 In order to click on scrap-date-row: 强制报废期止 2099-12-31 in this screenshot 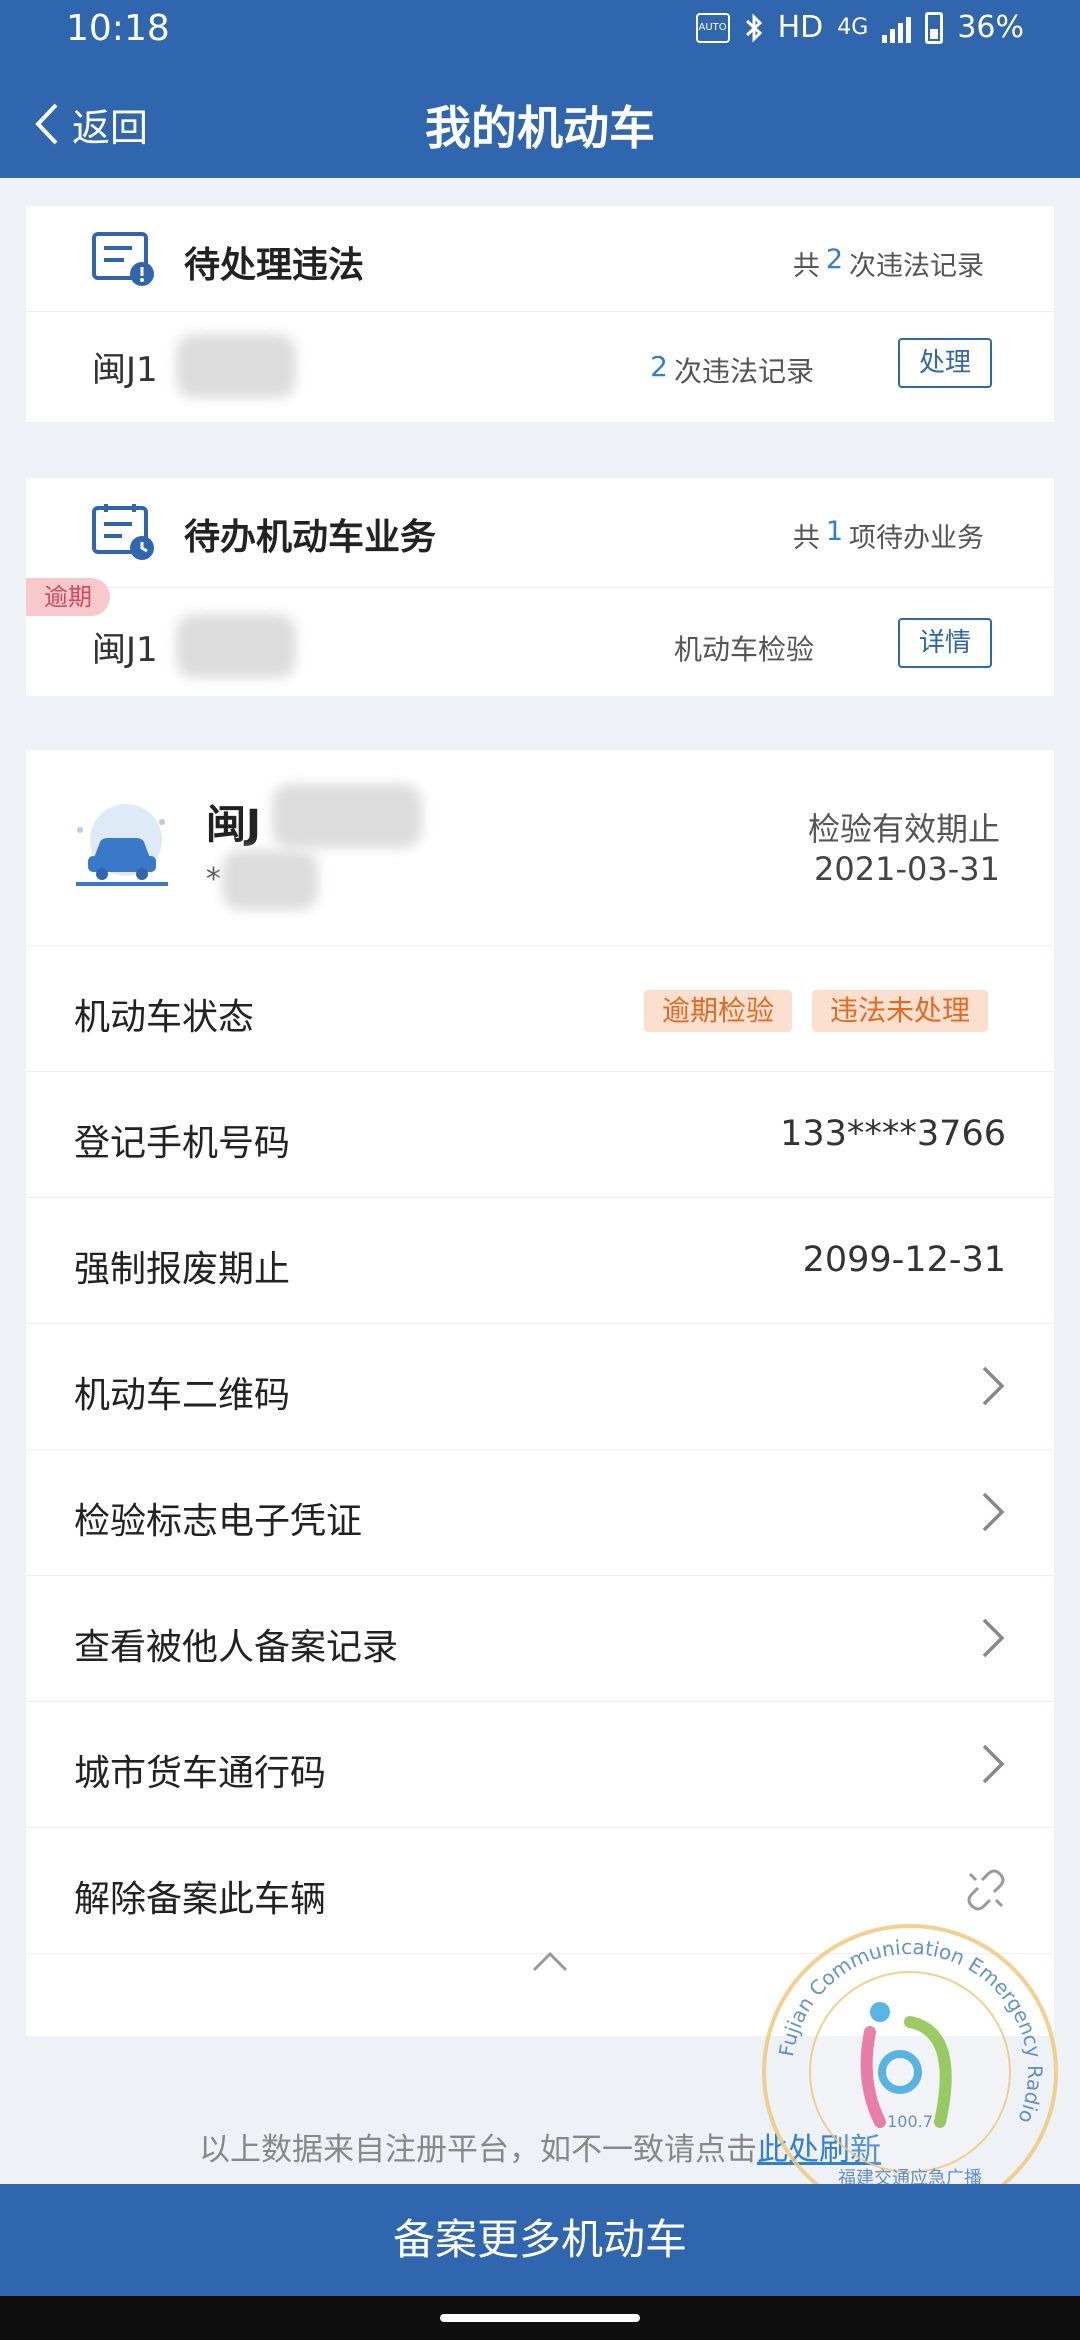, I will do `click(540, 1261)`.